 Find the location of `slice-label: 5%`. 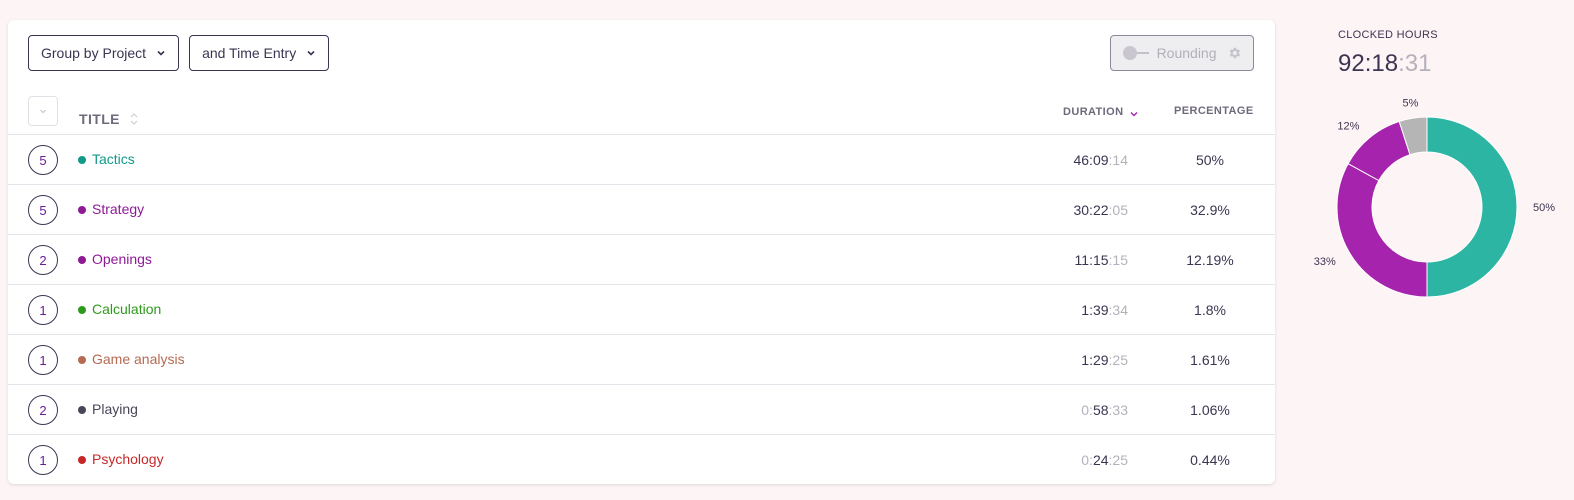

slice-label: 5% is located at coordinates (1410, 103).